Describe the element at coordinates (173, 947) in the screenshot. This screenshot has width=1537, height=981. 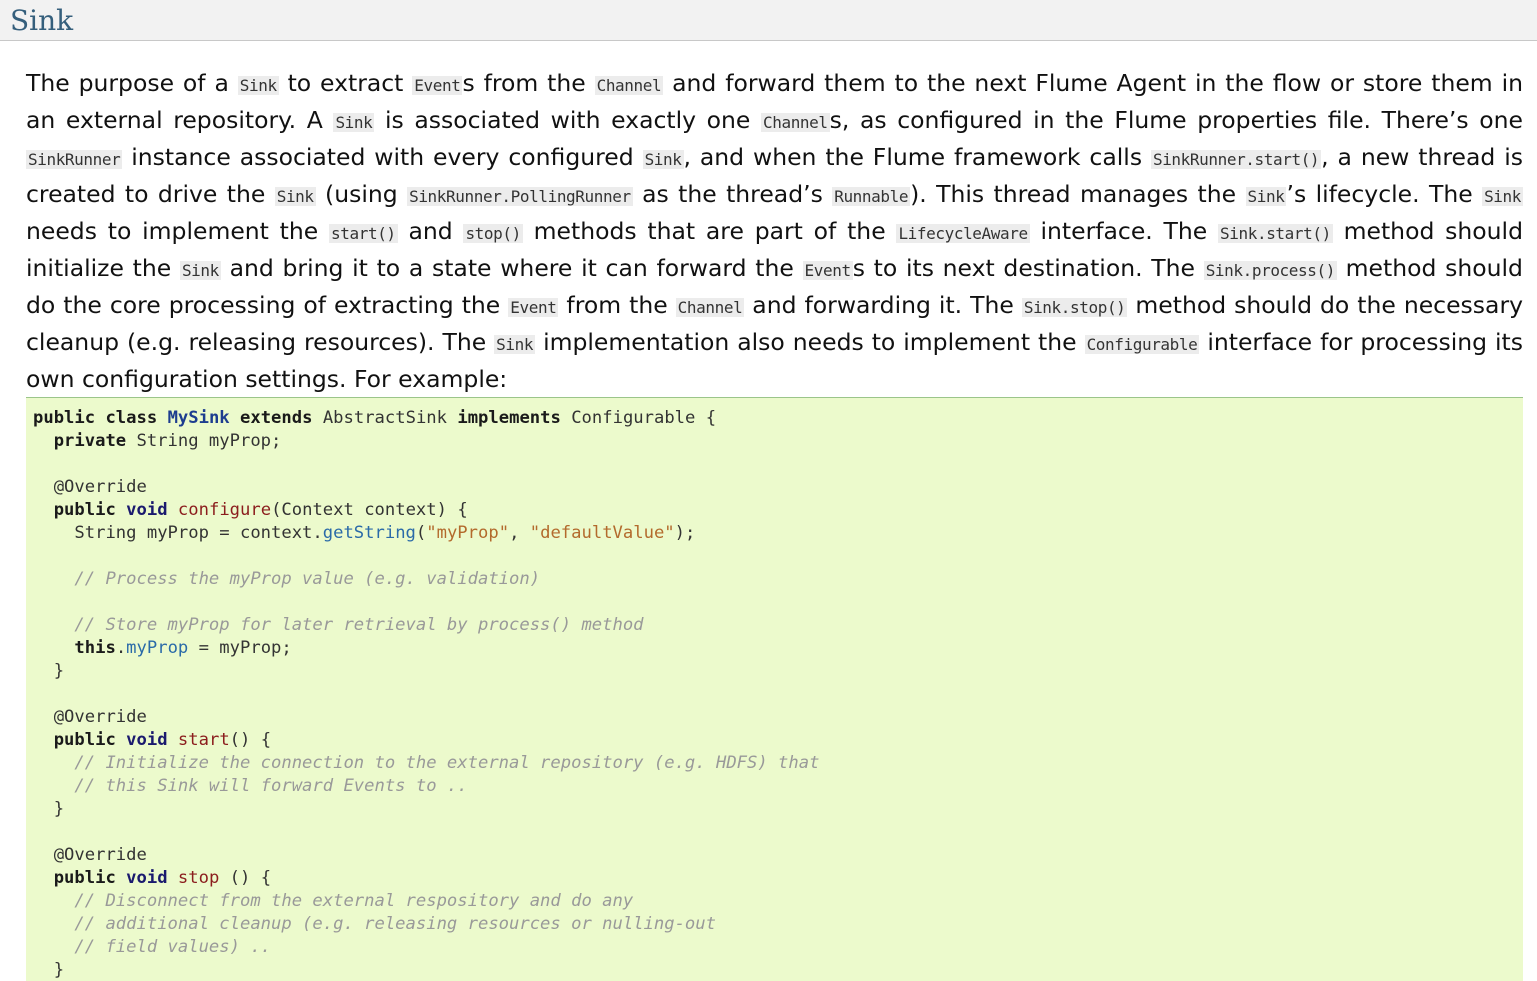
I see `code-line: // field values) ..` at that location.